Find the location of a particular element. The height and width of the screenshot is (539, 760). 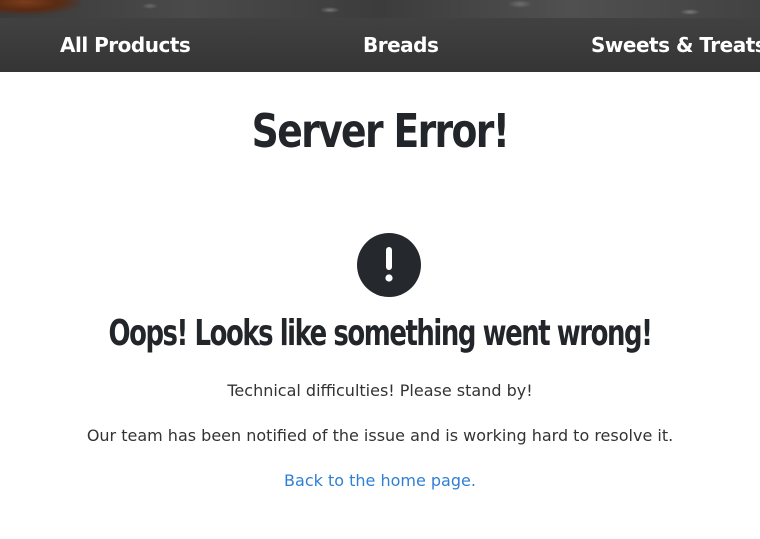

nav-link-all-products: All Products is located at coordinates (125, 45).